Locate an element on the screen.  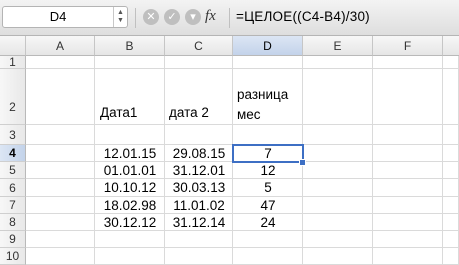
column-header-g is located at coordinates (451, 46).